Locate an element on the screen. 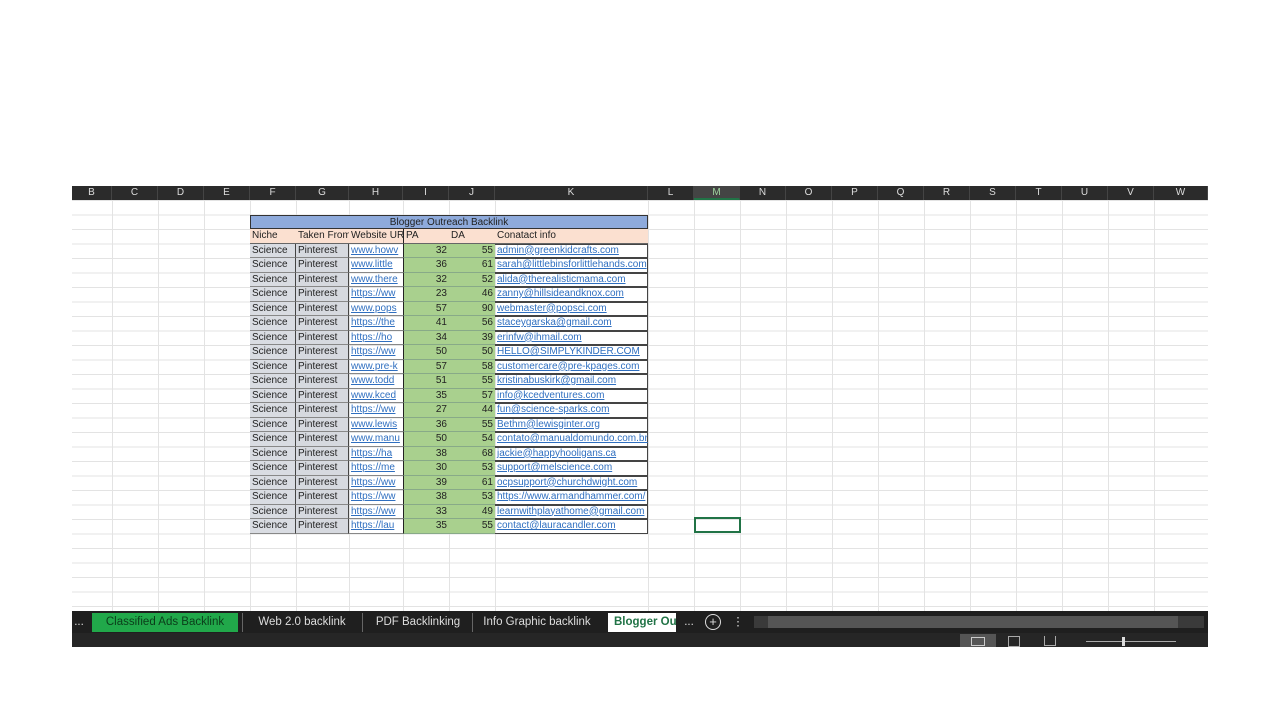  column-header-E: E is located at coordinates (227, 193).